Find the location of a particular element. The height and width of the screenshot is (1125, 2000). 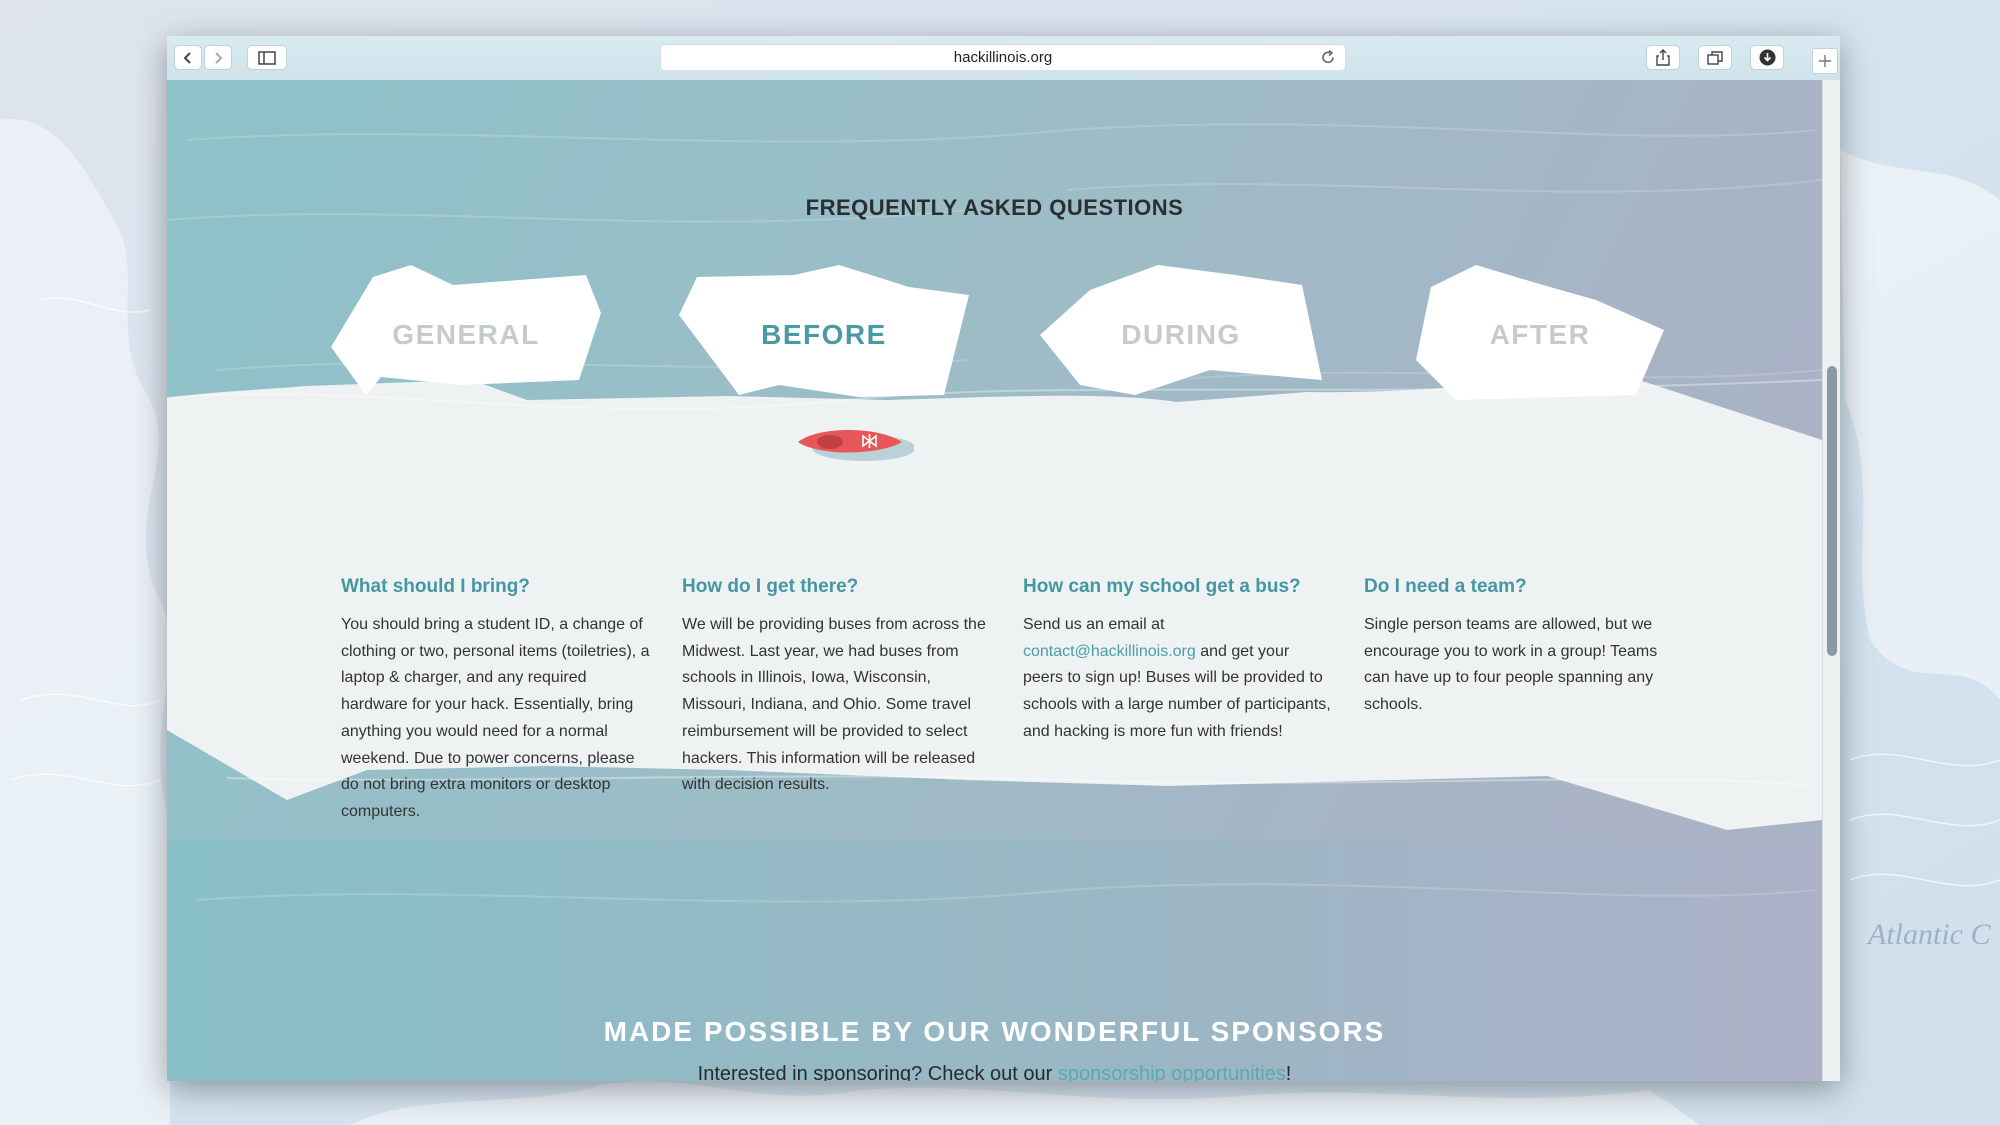

download-icon is located at coordinates (1767, 57).